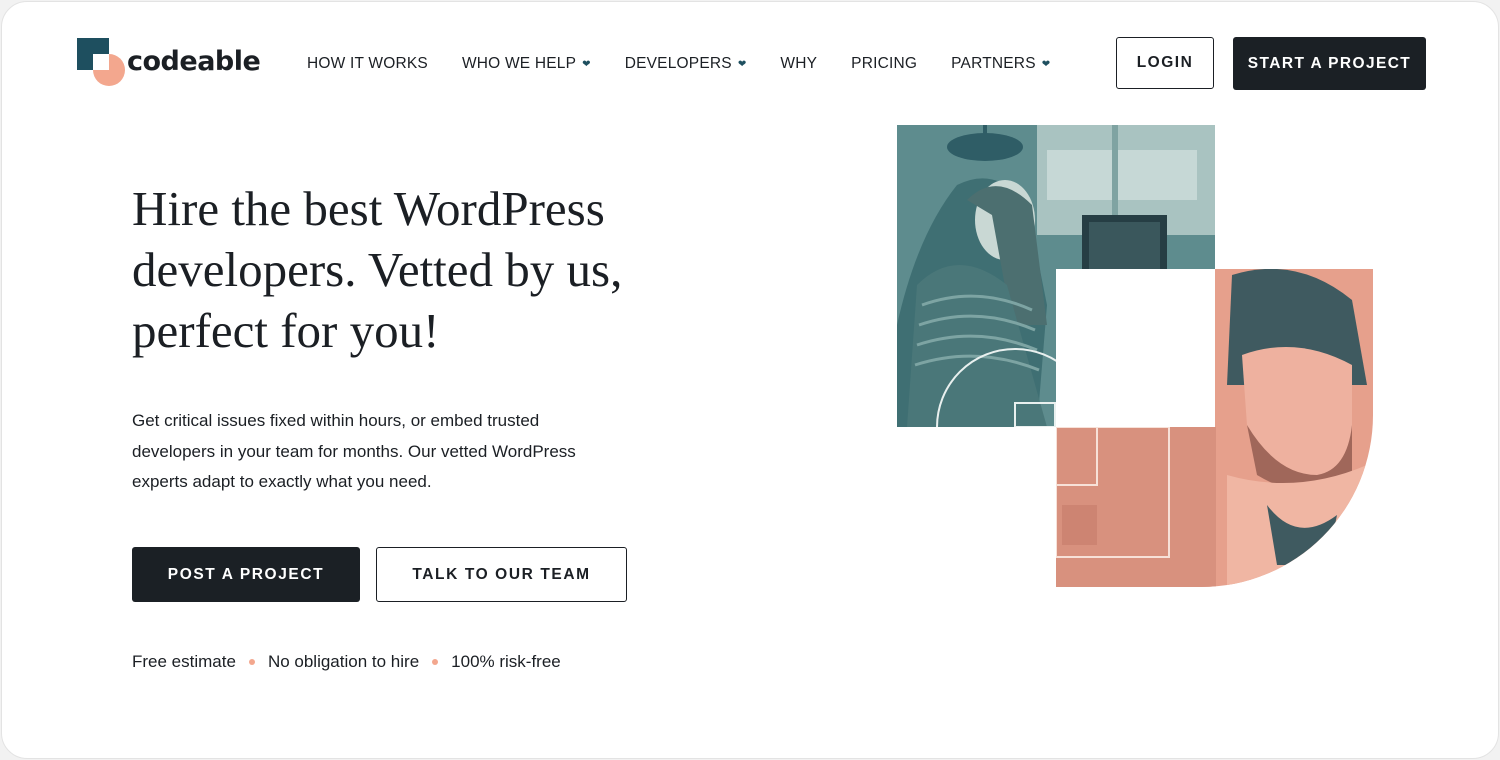 Image resolution: width=1500 pixels, height=760 pixels. I want to click on codeable-logo: codeable, so click(169, 63).